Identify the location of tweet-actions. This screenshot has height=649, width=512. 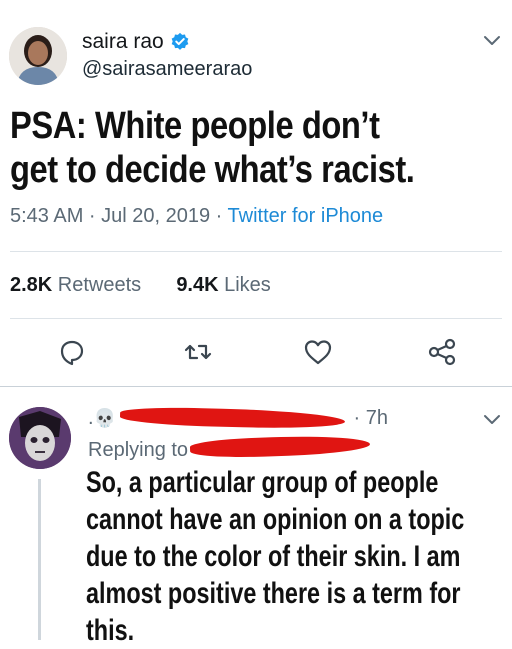
(256, 354).